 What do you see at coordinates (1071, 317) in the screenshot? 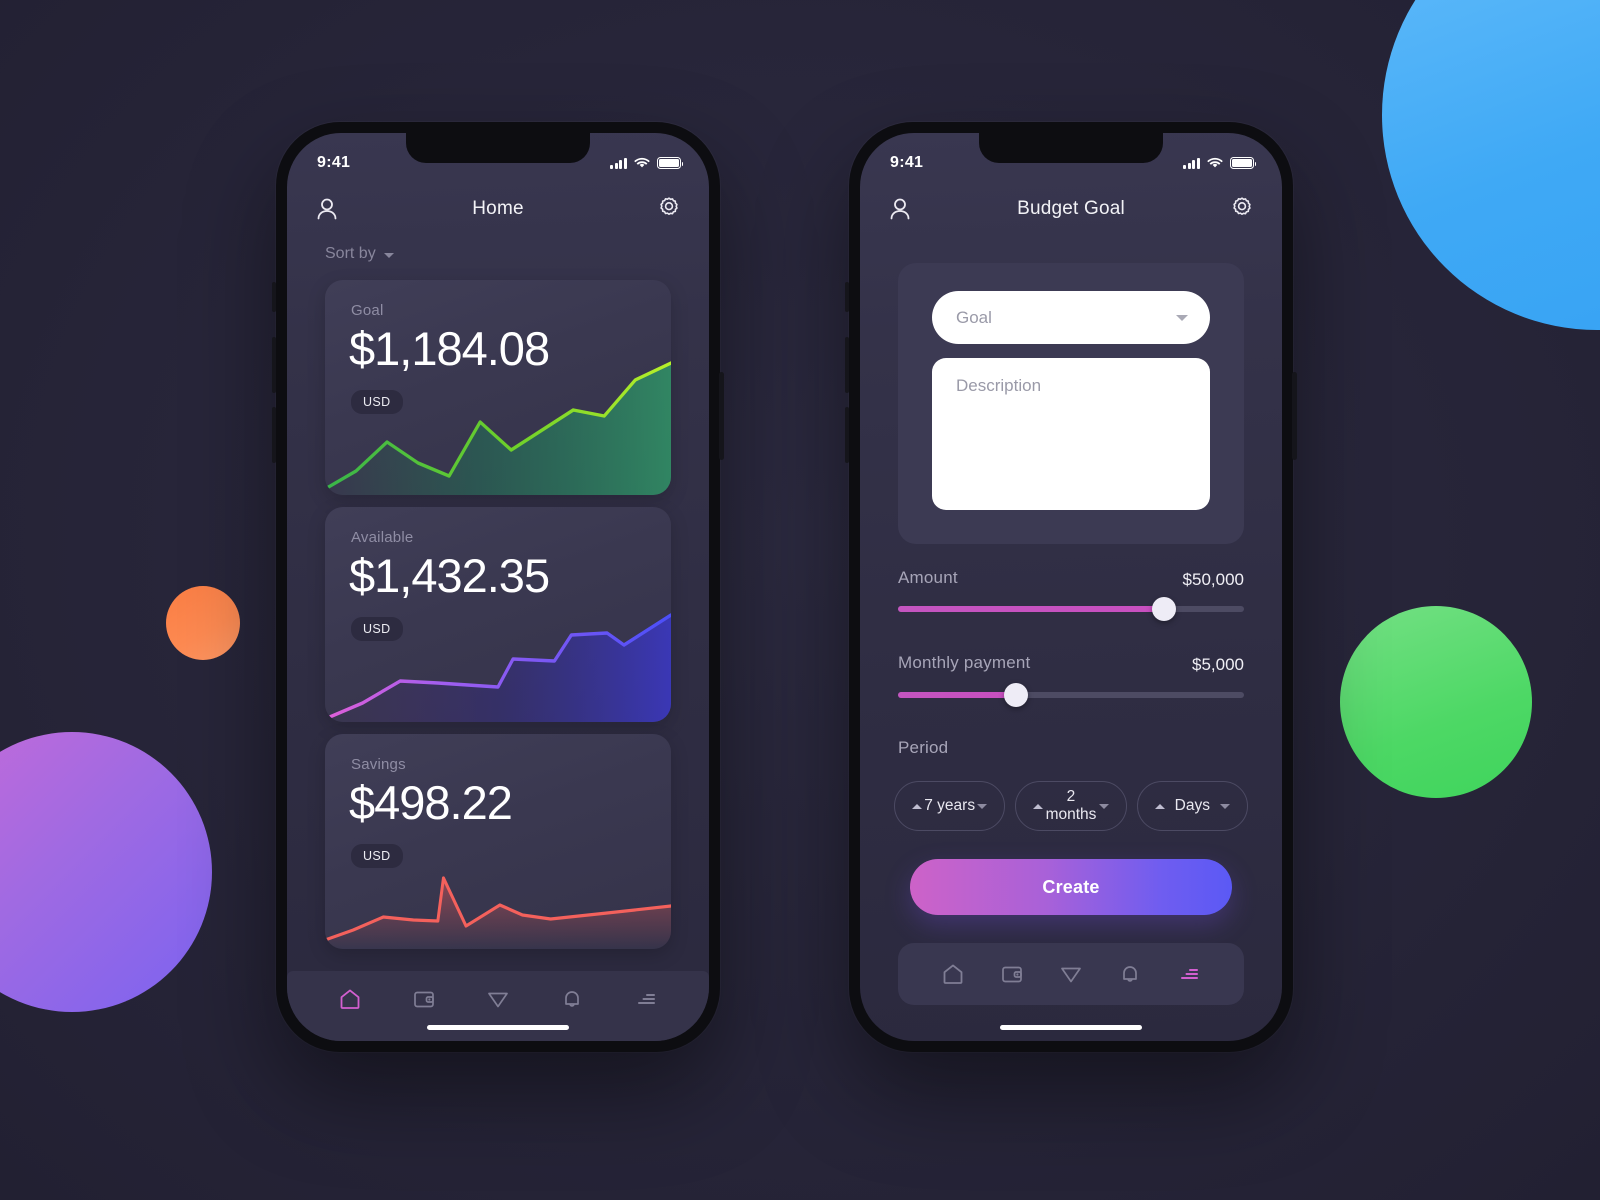
I see `goal-select: Goal` at bounding box center [1071, 317].